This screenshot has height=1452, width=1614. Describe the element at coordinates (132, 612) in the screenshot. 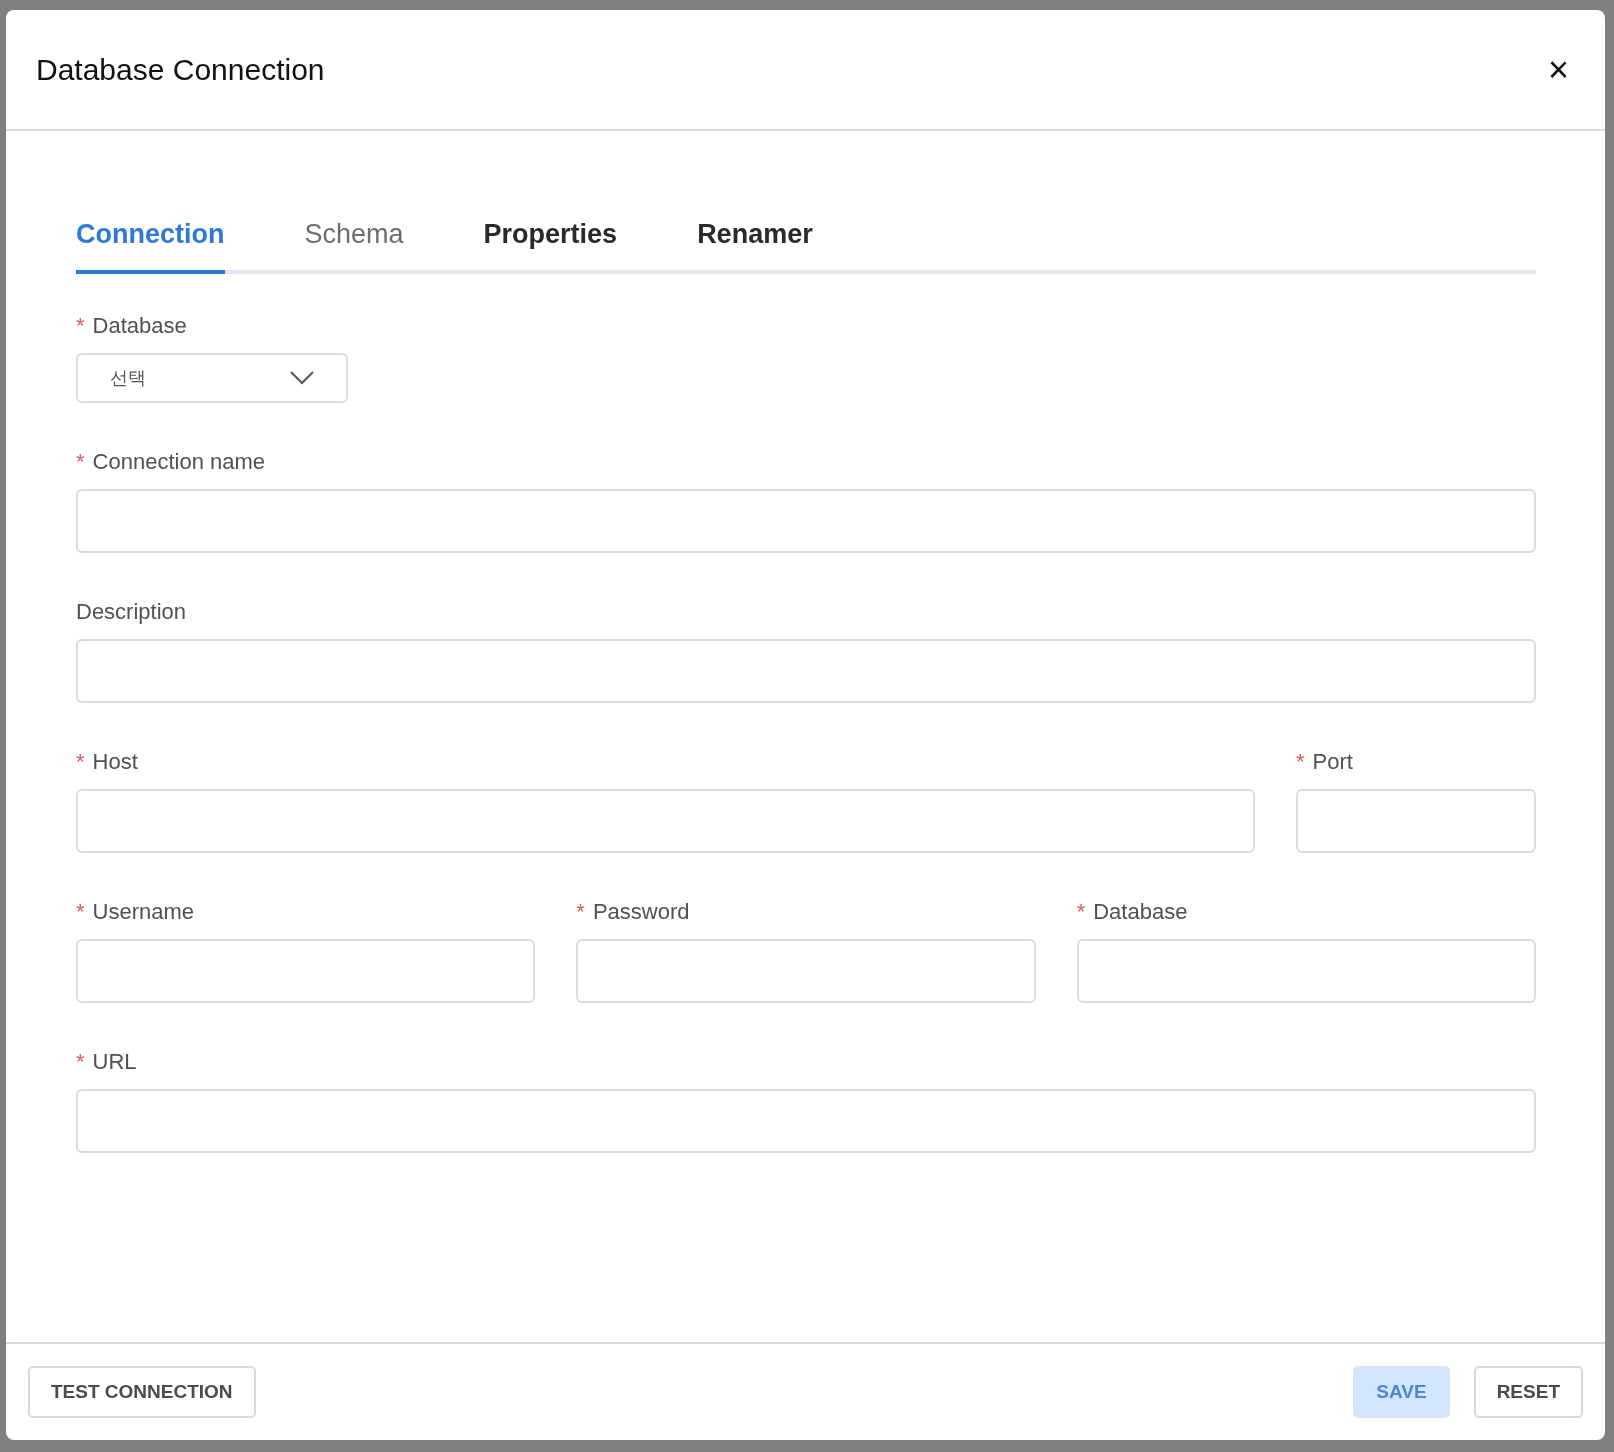

I see `field-label: Description` at that location.